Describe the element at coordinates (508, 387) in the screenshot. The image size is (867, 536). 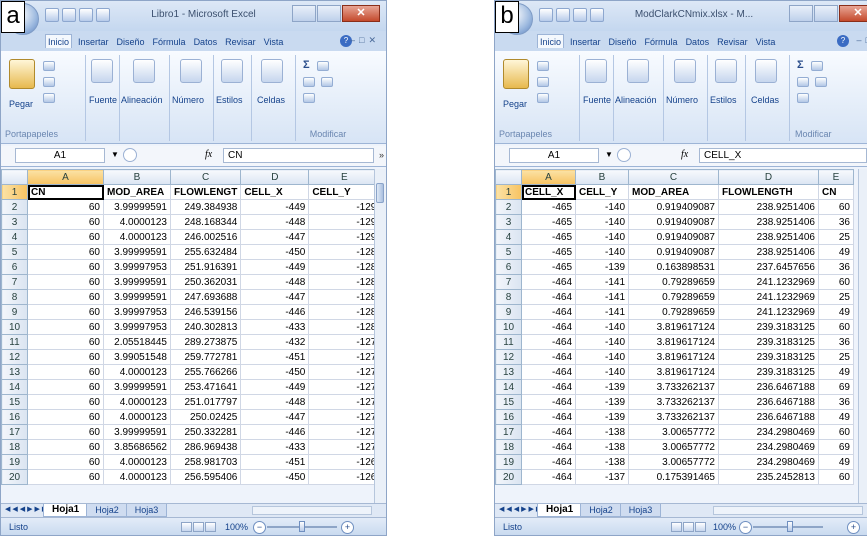
I see `row-header: 14` at that location.